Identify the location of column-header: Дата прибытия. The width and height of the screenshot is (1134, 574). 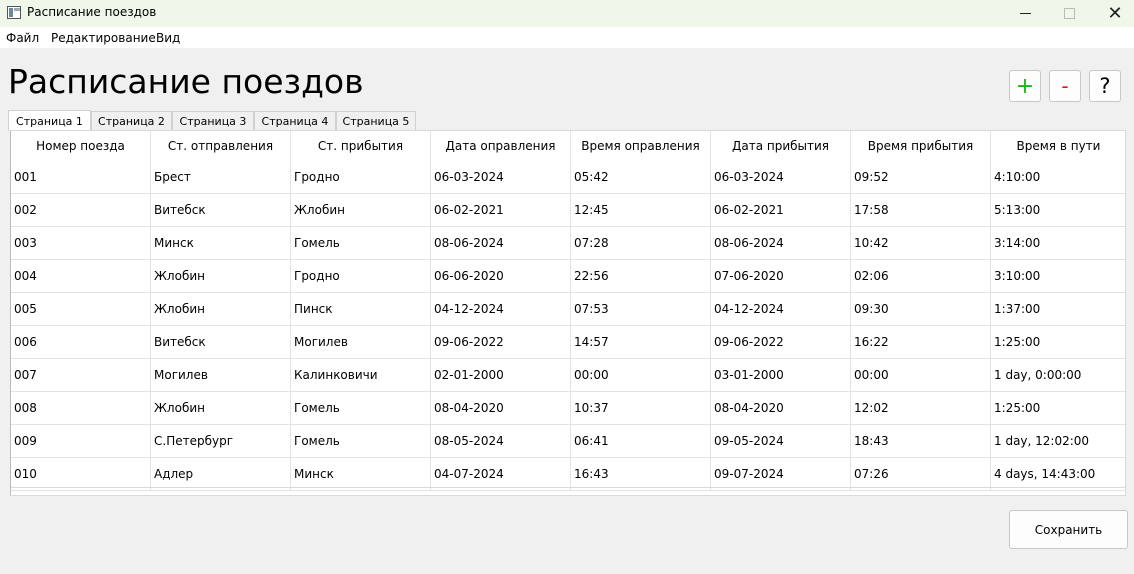
(781, 146).